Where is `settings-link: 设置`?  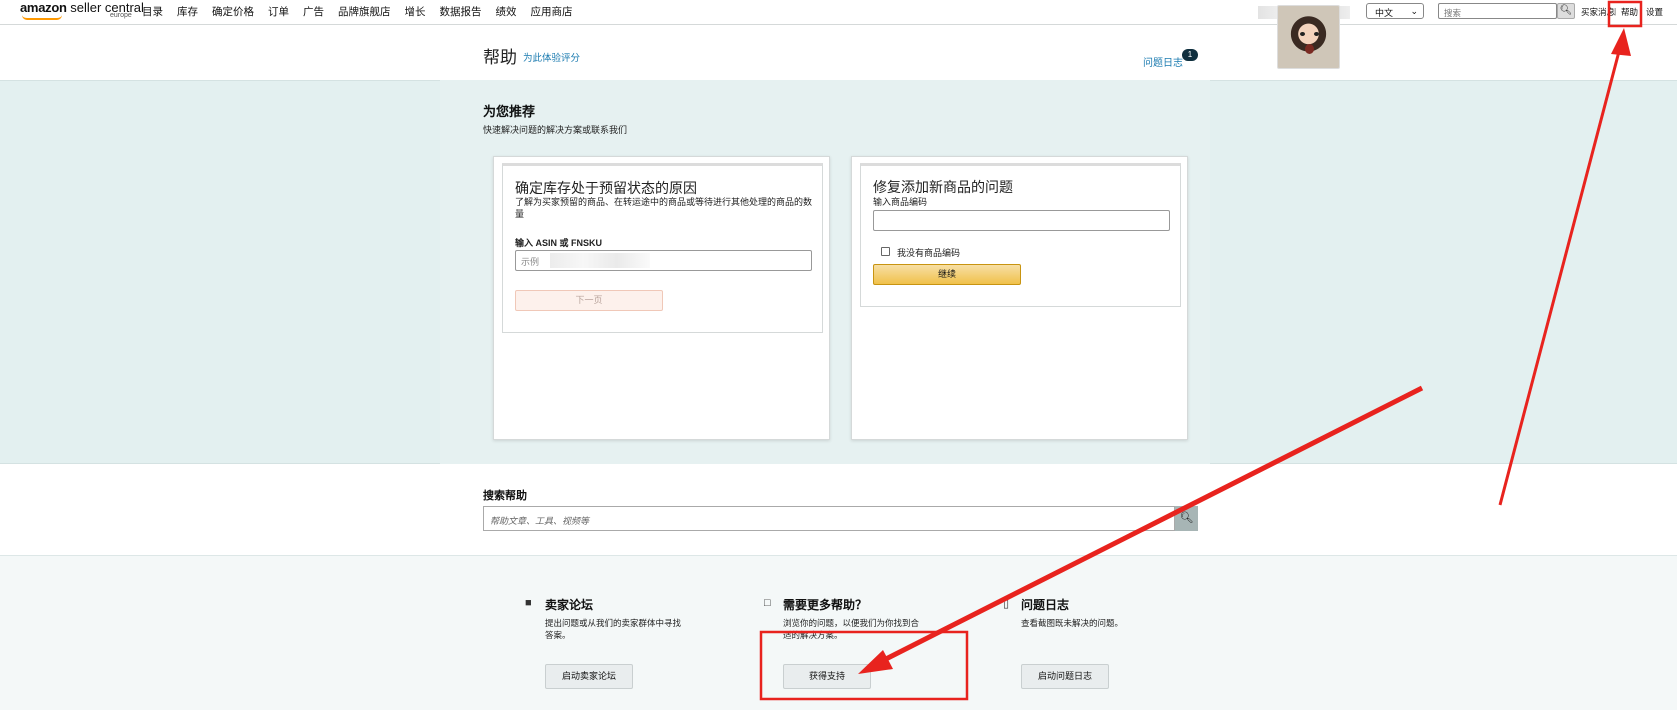 settings-link: 设置 is located at coordinates (1654, 12).